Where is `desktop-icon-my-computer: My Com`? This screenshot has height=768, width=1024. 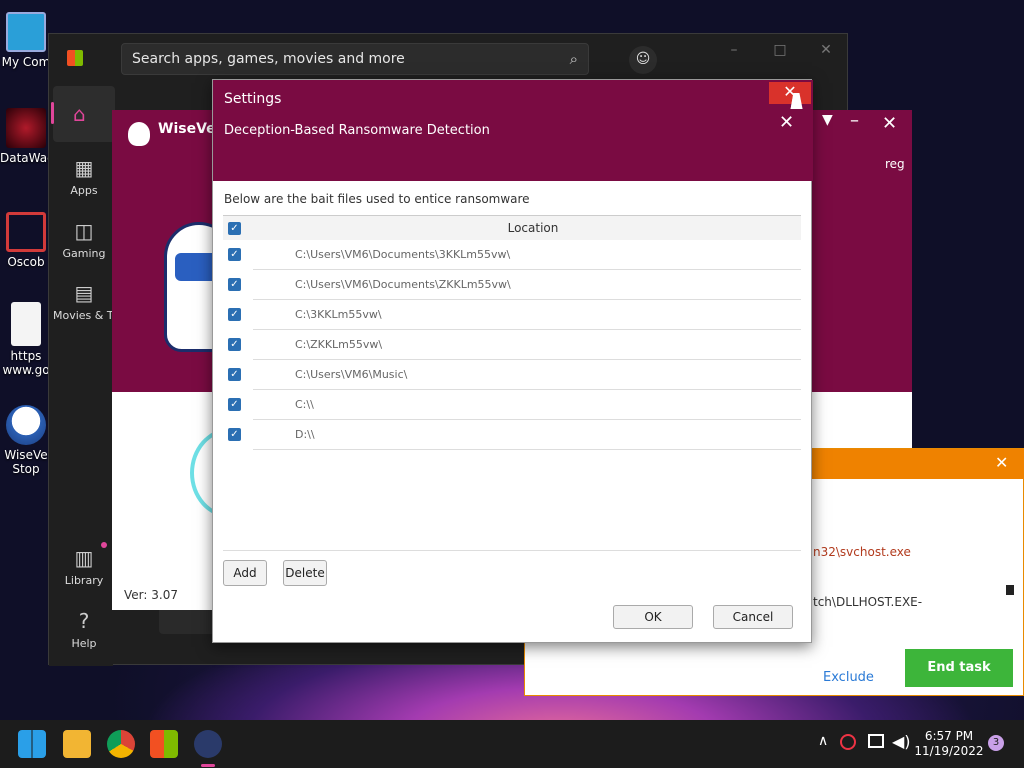 desktop-icon-my-computer: My Com is located at coordinates (26, 40).